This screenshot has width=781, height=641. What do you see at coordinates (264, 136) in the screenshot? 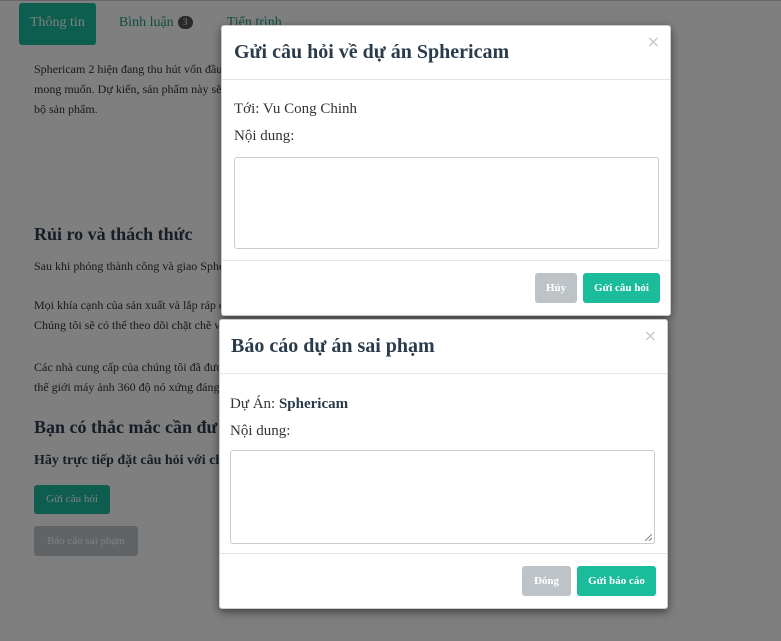
I see `question-content-label: Nội dung:` at bounding box center [264, 136].